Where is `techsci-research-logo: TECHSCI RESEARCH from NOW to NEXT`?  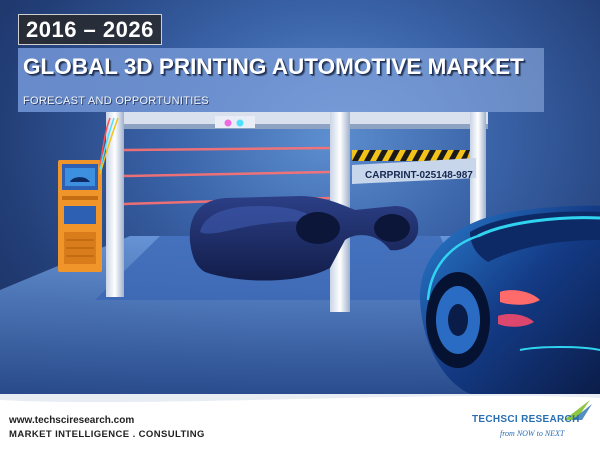 techsci-research-logo: TECHSCI RESEARCH from NOW to NEXT is located at coordinates (533, 422).